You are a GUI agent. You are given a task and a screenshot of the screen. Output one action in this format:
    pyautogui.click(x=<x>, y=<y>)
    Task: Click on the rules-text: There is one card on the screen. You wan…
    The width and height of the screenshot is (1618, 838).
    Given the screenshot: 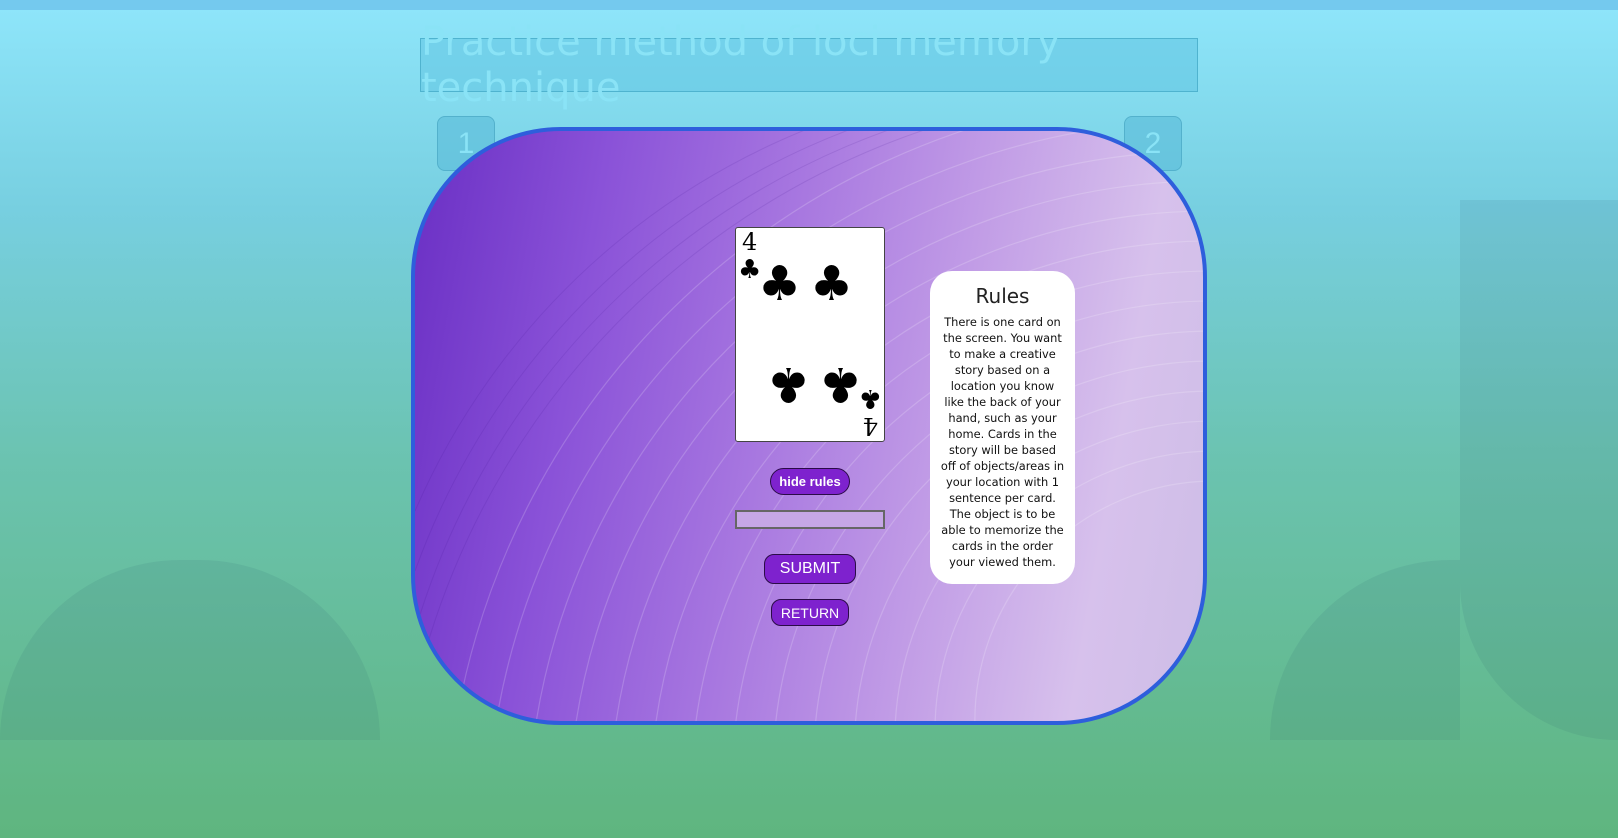 What is the action you would take?
    pyautogui.click(x=1002, y=442)
    